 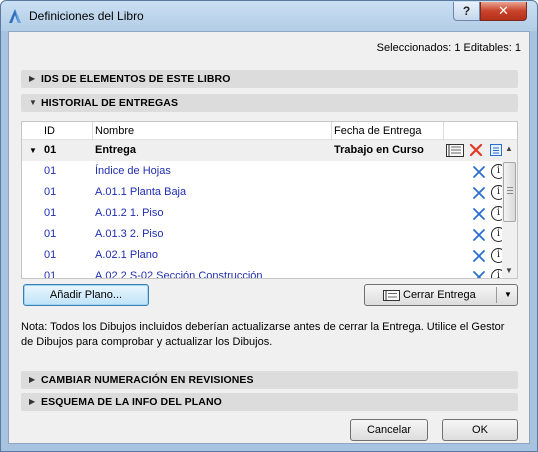 I want to click on close-delivery-button: Cerrar Entrega ▼, so click(x=441, y=295).